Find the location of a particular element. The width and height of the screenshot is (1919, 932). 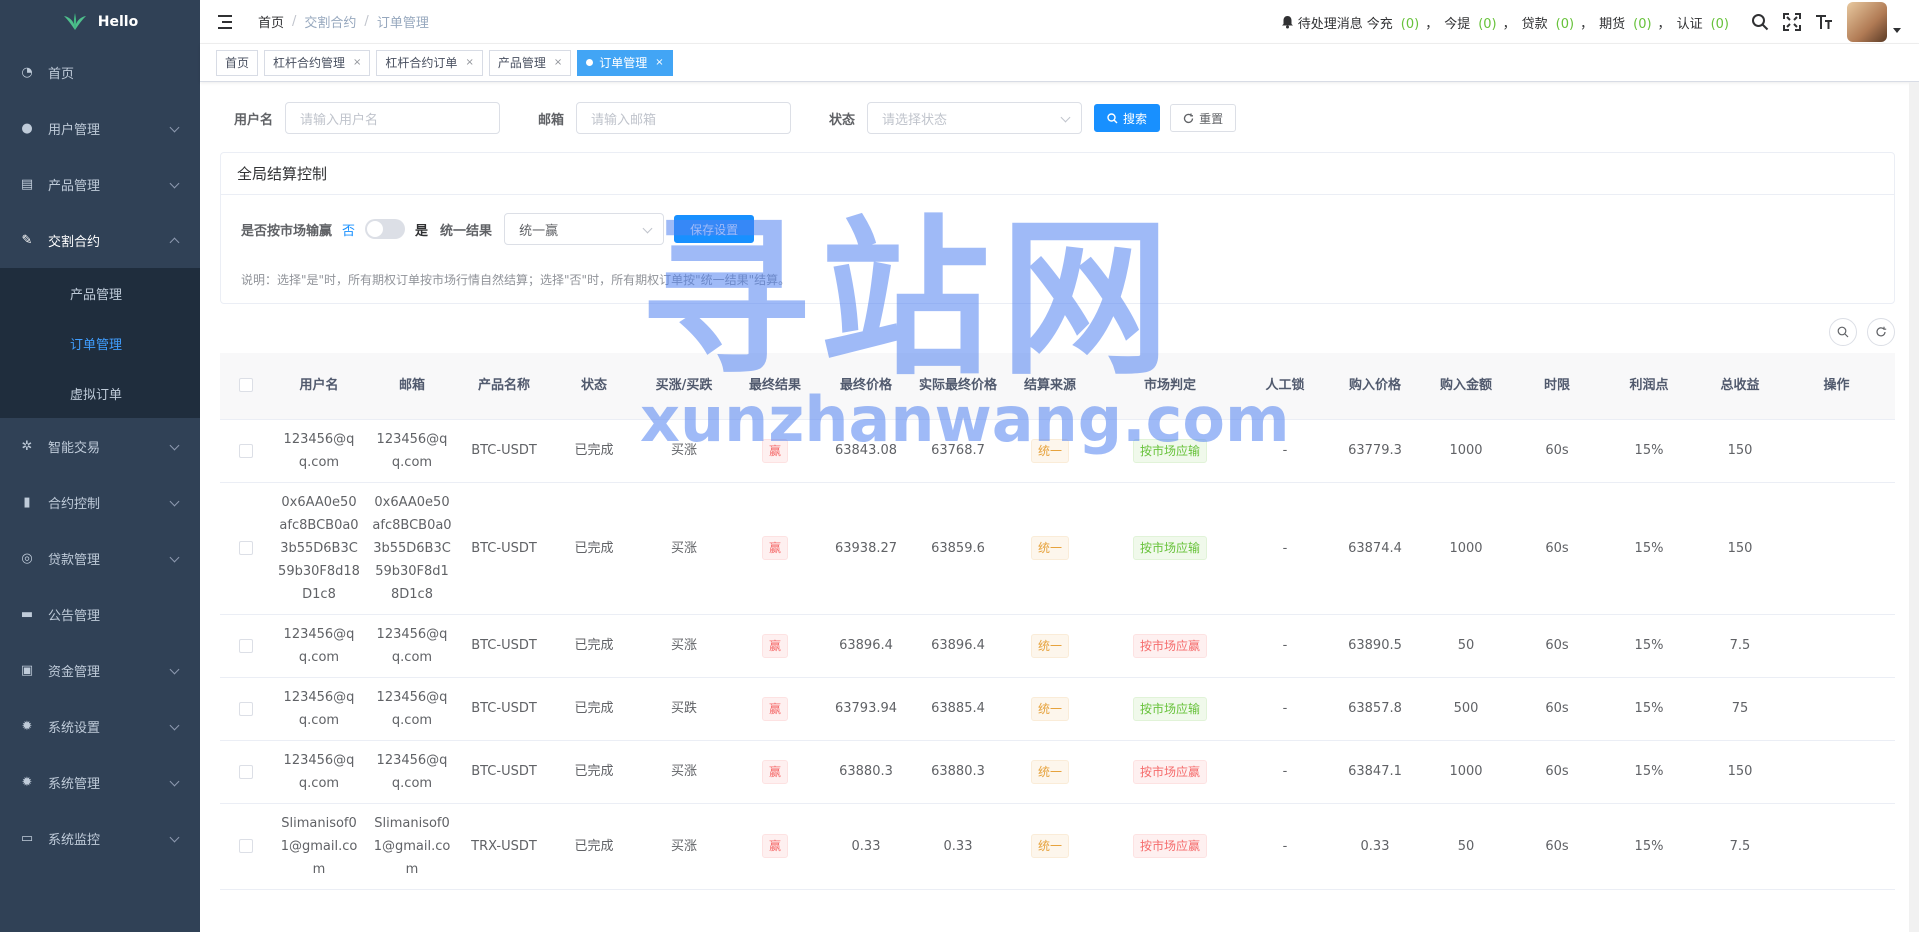

username-input: 请输入用户名 is located at coordinates (393, 118).